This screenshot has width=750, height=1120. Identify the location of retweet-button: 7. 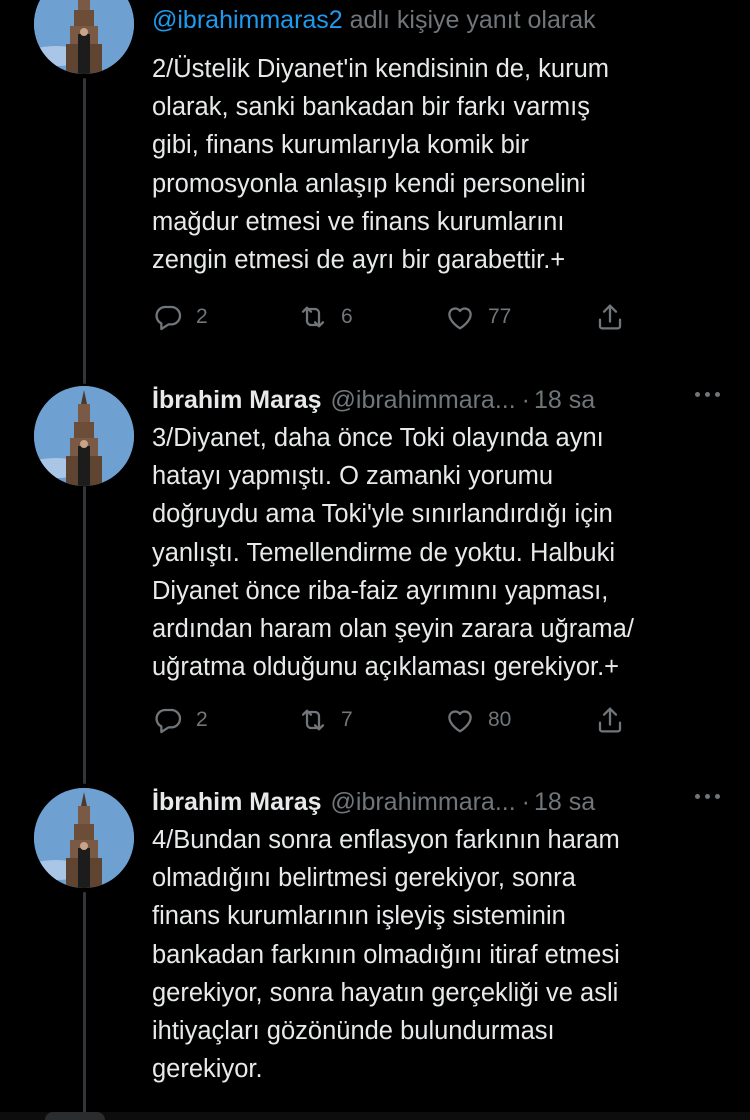
(325, 720).